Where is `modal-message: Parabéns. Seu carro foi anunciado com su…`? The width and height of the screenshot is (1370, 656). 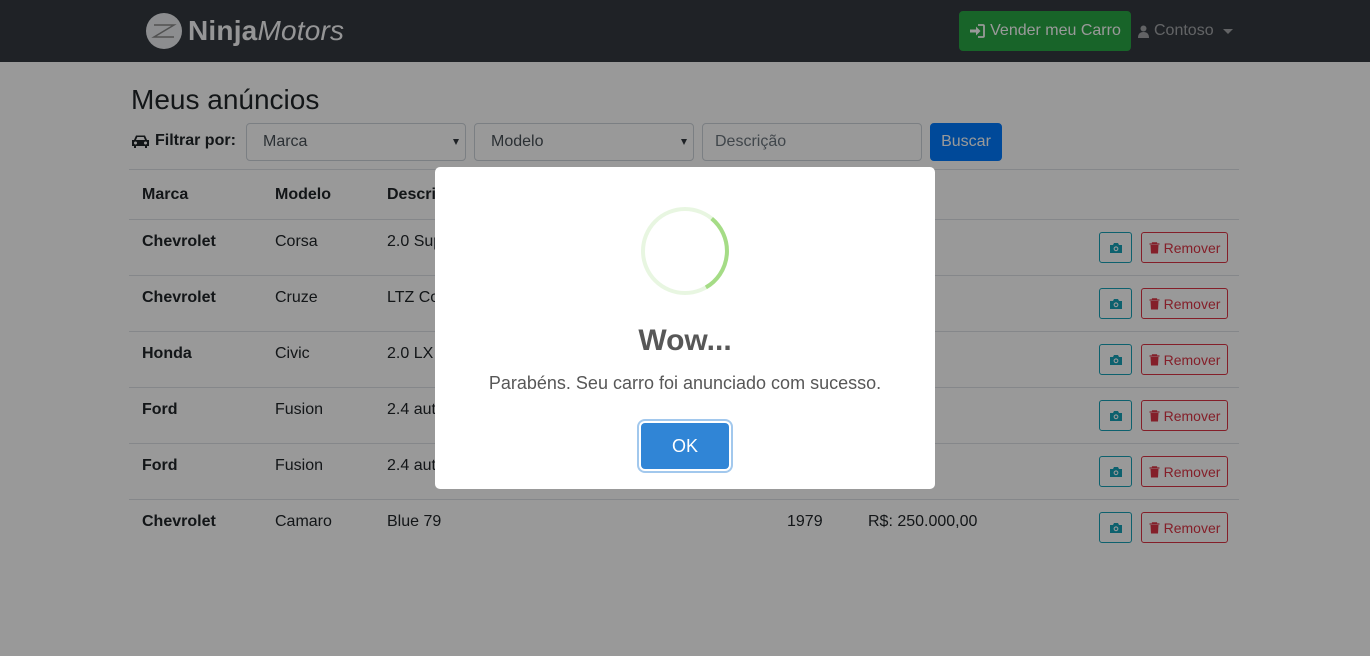
modal-message: Parabéns. Seu carro foi anunciado com su… is located at coordinates (685, 383).